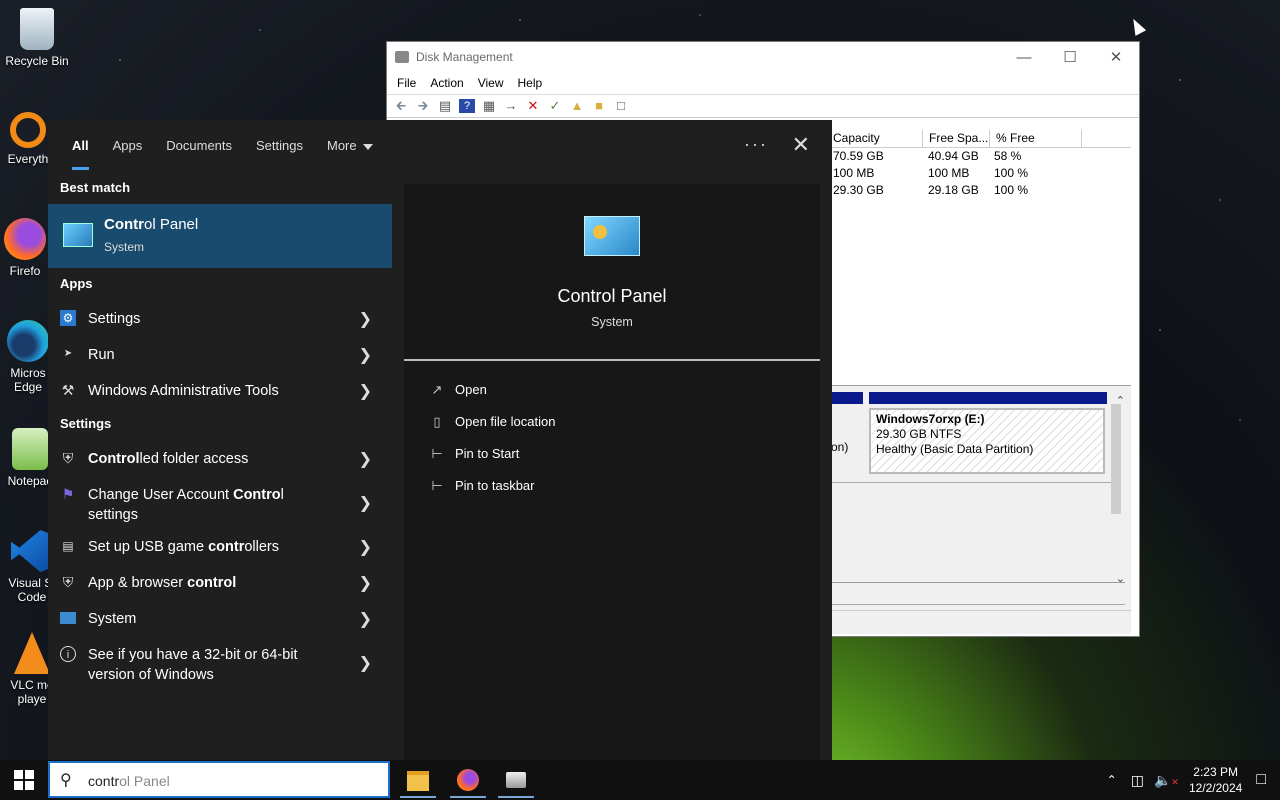 The width and height of the screenshot is (1280, 800). I want to click on properties-icon: ▦, so click(489, 106).